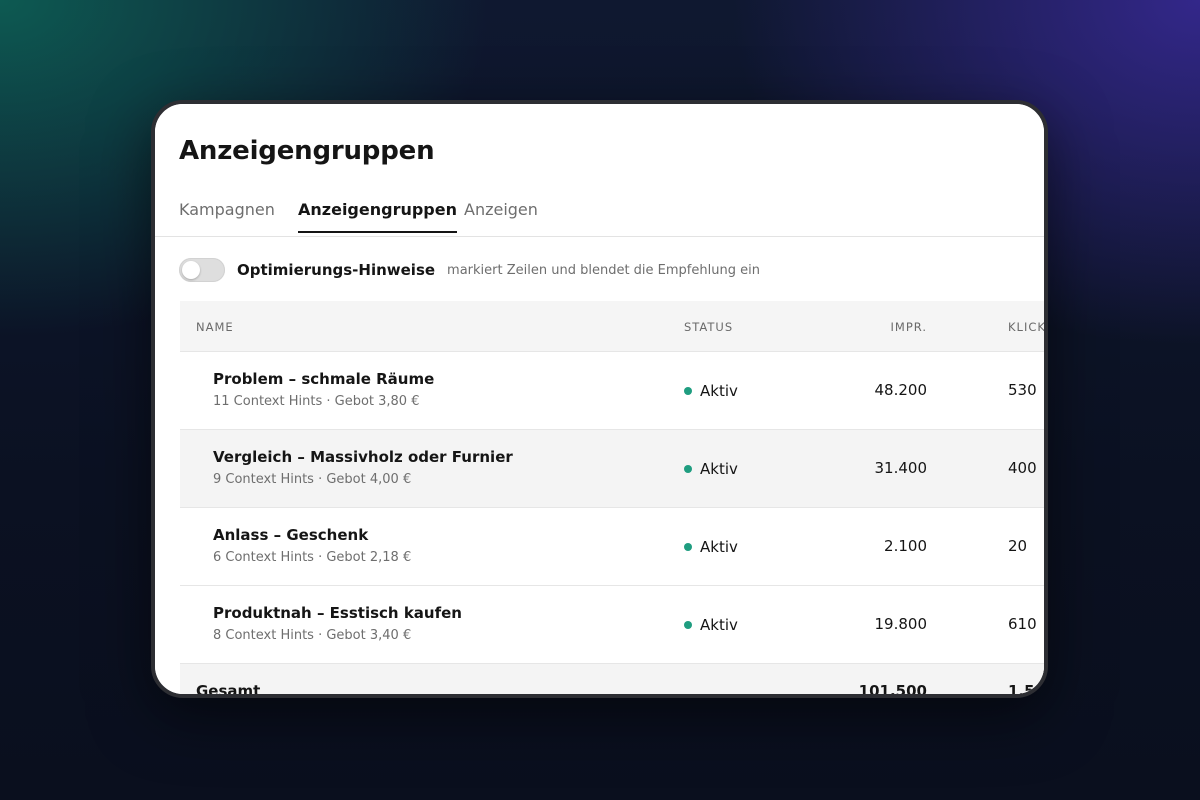 Image resolution: width=1200 pixels, height=800 pixels. What do you see at coordinates (1026, 327) in the screenshot?
I see `column-header-clicks: KLICKS` at bounding box center [1026, 327].